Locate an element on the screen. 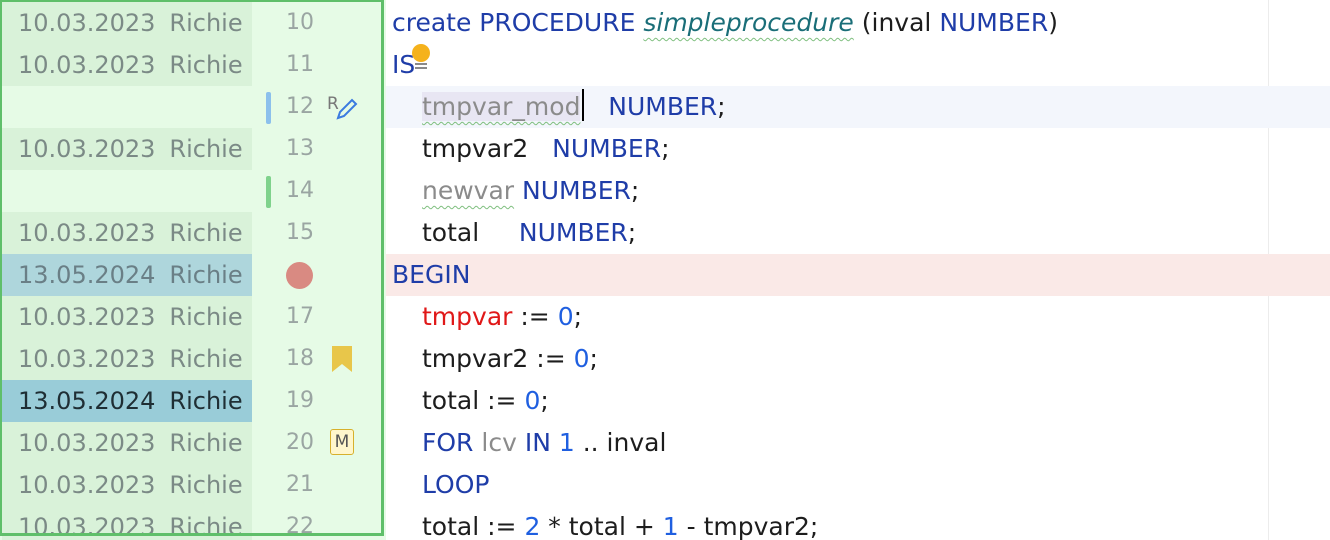  loop-variable: lcv is located at coordinates (499, 442).